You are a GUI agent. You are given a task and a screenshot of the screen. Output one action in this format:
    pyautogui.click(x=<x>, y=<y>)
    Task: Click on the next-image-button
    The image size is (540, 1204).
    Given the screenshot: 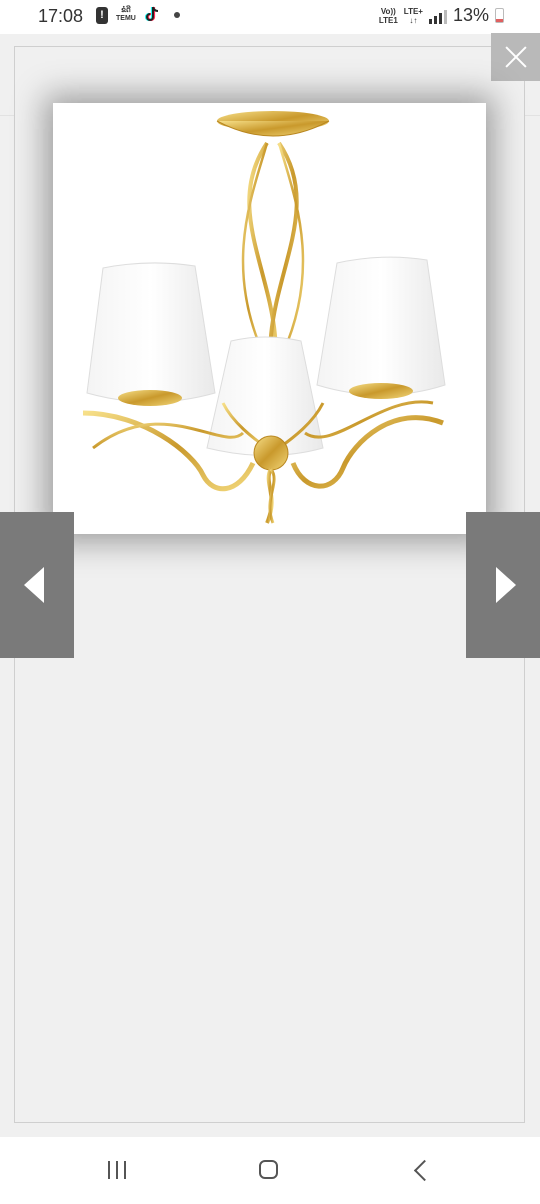 What is the action you would take?
    pyautogui.click(x=503, y=585)
    